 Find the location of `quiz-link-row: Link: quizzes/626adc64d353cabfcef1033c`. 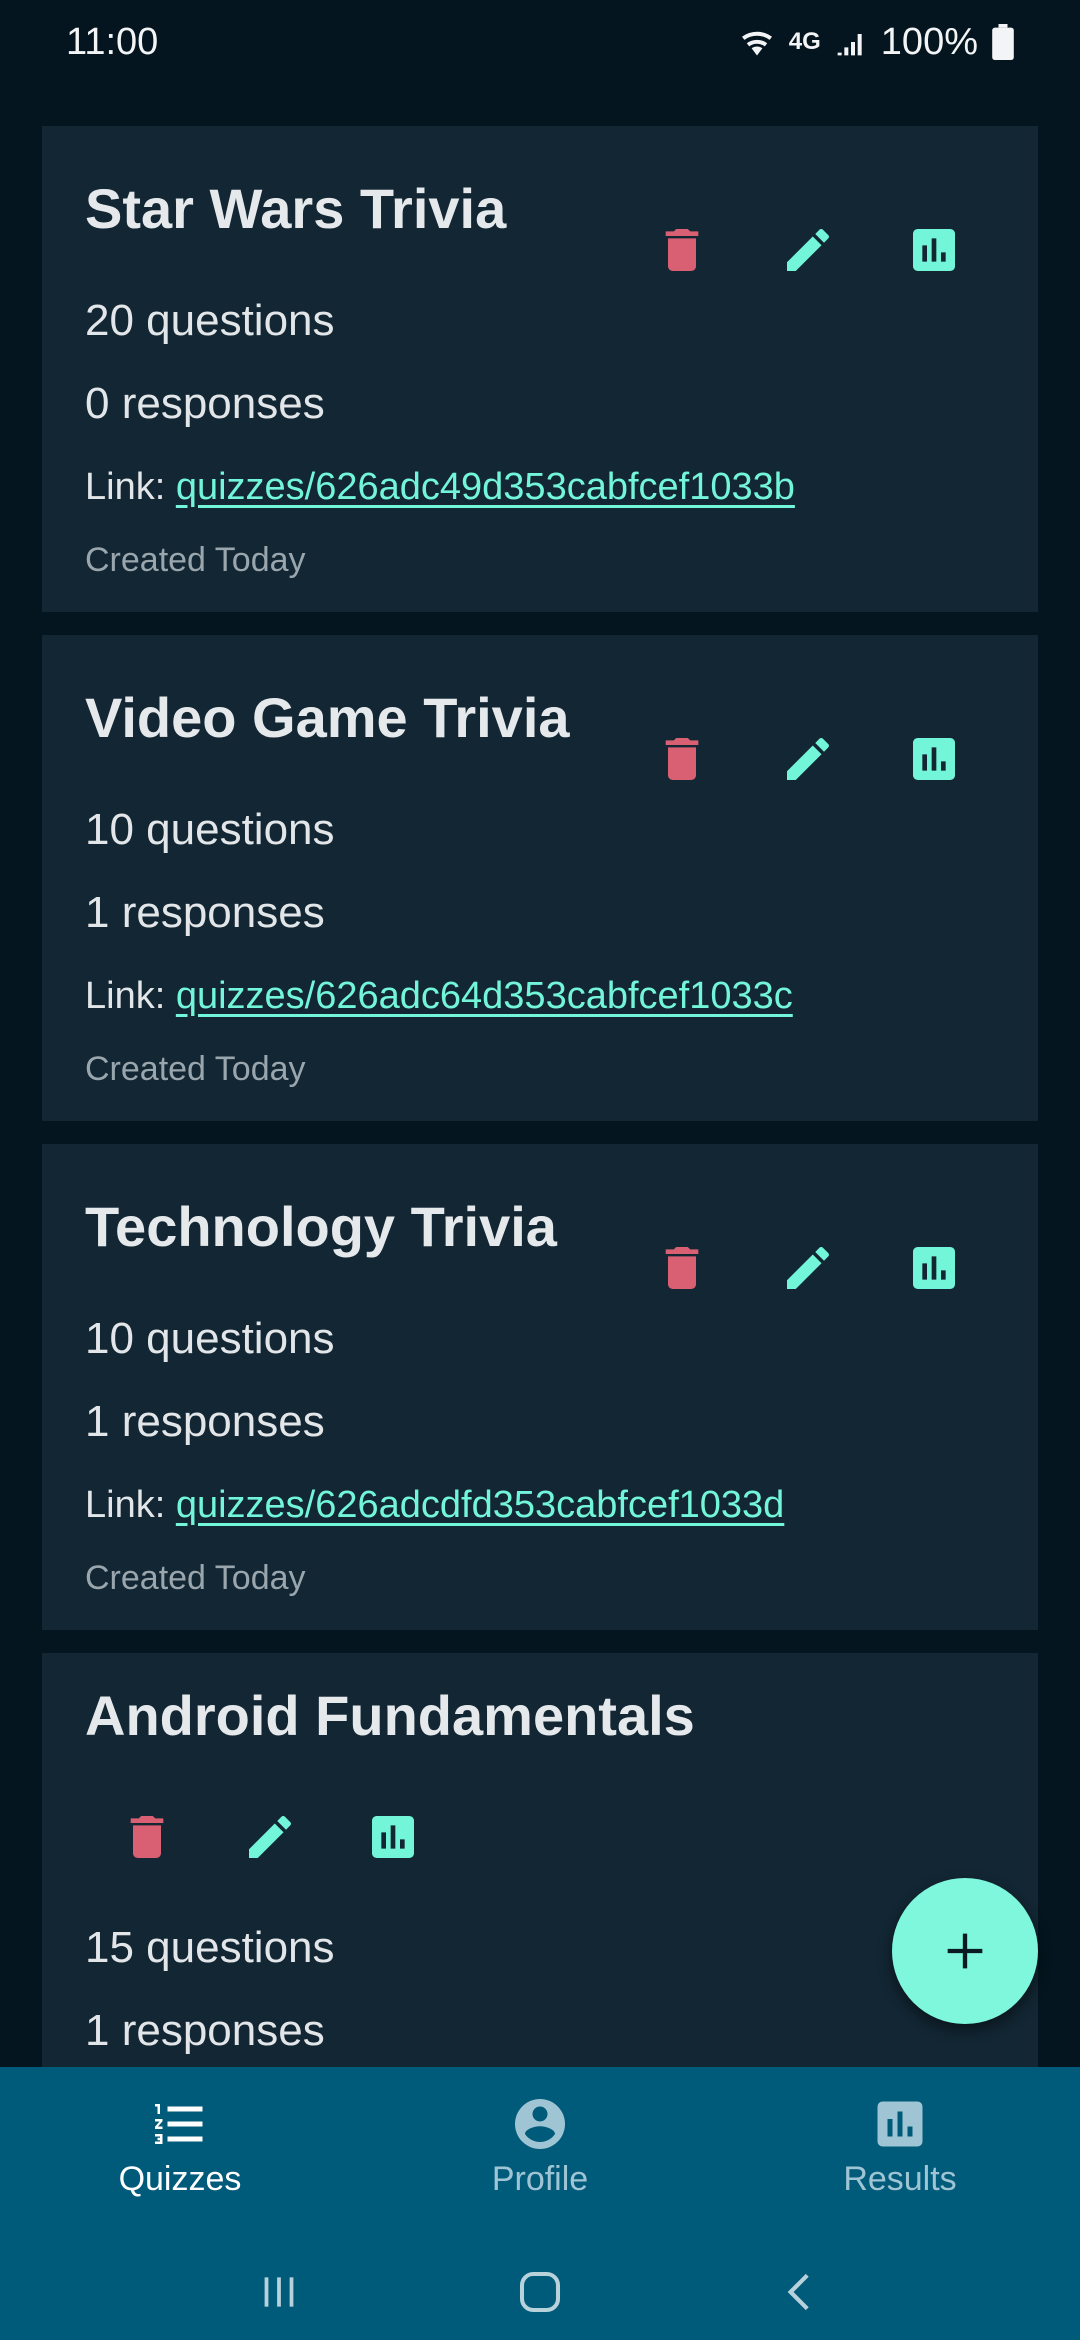

quiz-link-row: Link: quizzes/626adc64d353cabfcef1033c is located at coordinates (439, 996).